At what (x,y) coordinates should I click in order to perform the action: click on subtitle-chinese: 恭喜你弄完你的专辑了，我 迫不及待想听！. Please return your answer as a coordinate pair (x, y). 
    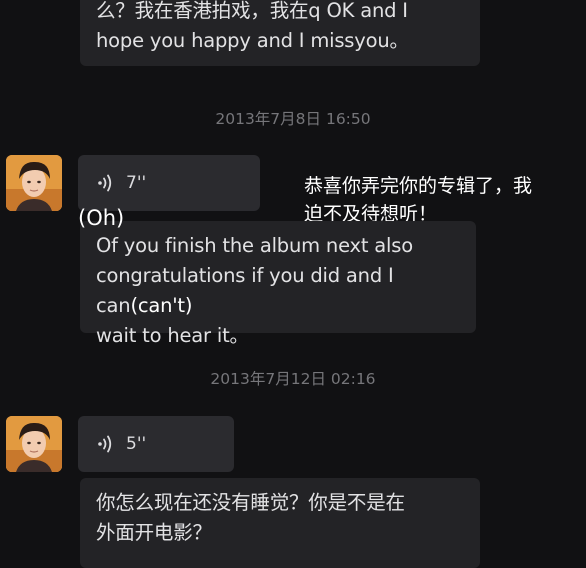
    Looking at the image, I should click on (418, 200).